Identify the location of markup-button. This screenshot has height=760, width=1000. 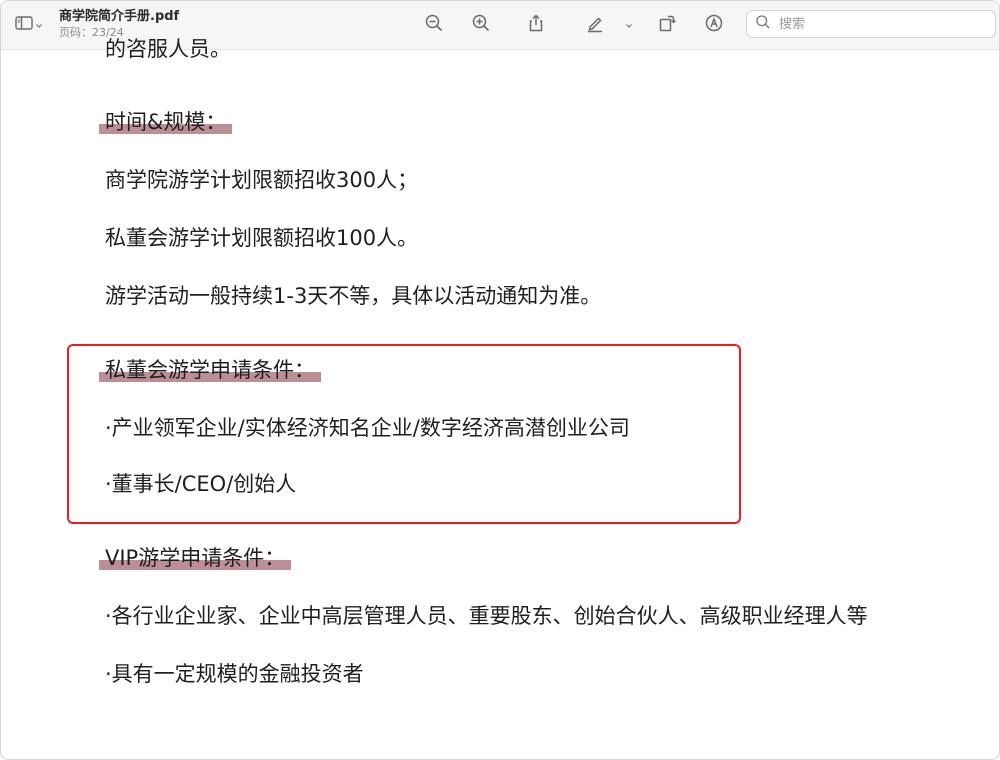
(714, 25).